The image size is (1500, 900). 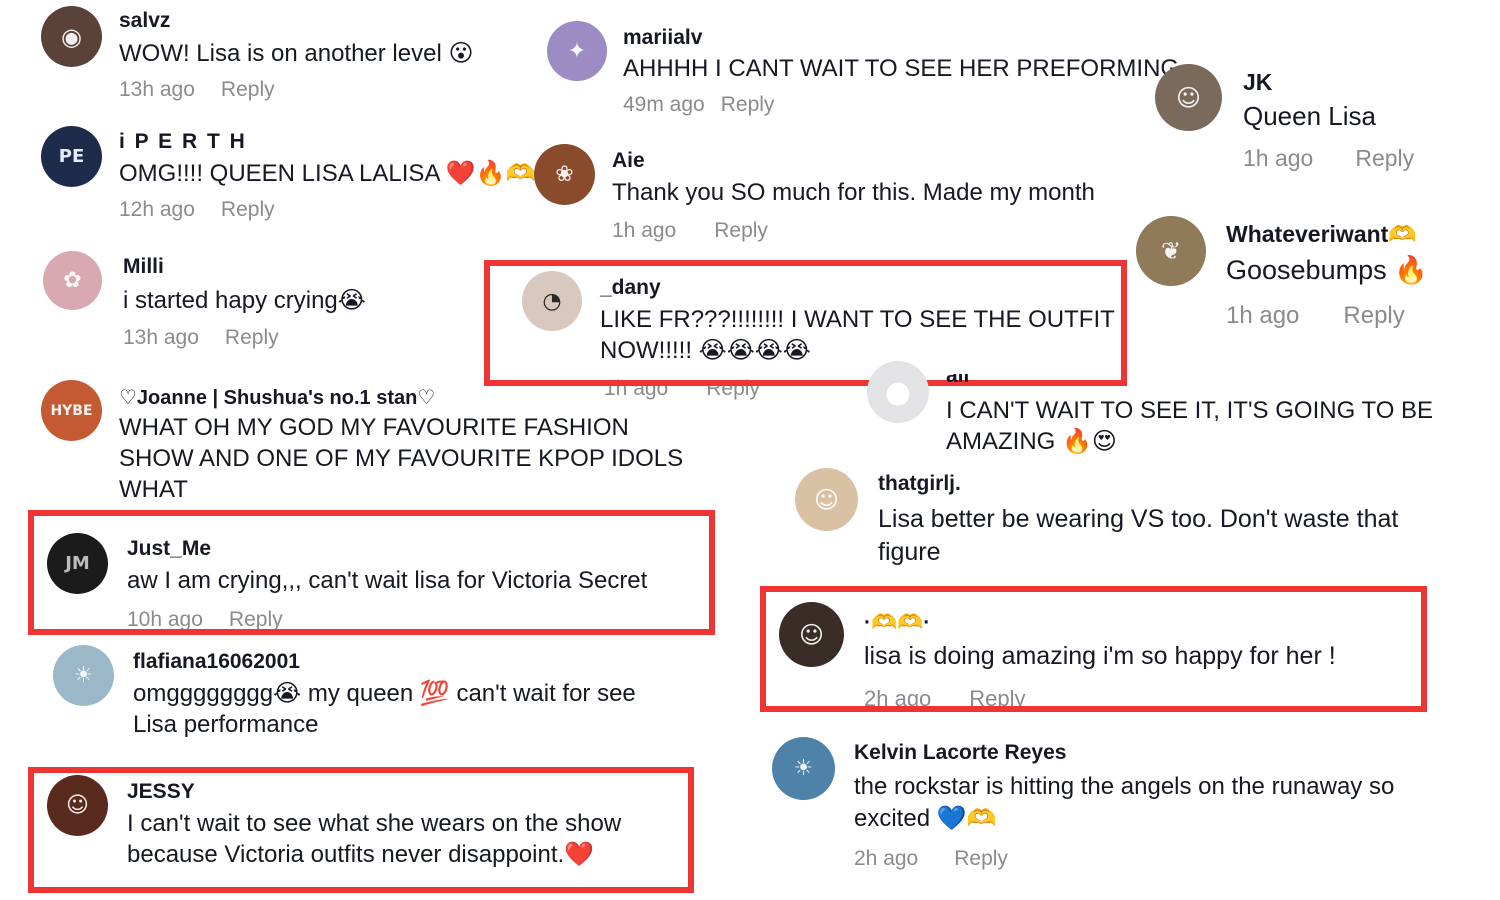 I want to click on avatar: ✿, so click(x=72, y=280).